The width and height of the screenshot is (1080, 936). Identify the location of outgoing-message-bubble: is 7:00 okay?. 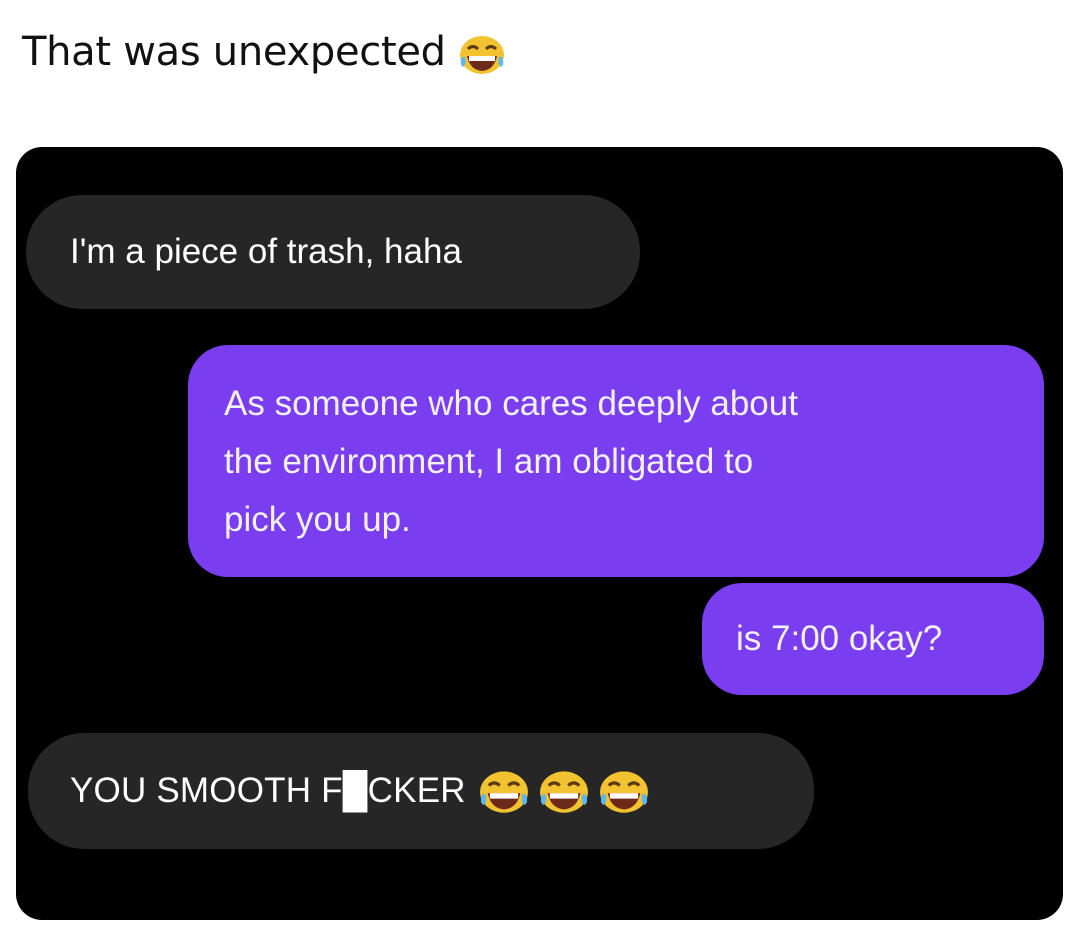
(873, 639).